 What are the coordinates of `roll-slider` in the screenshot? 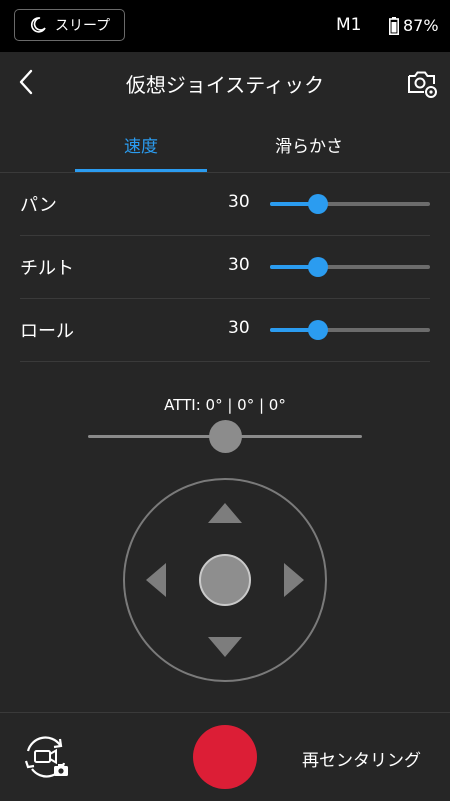 It's located at (350, 330).